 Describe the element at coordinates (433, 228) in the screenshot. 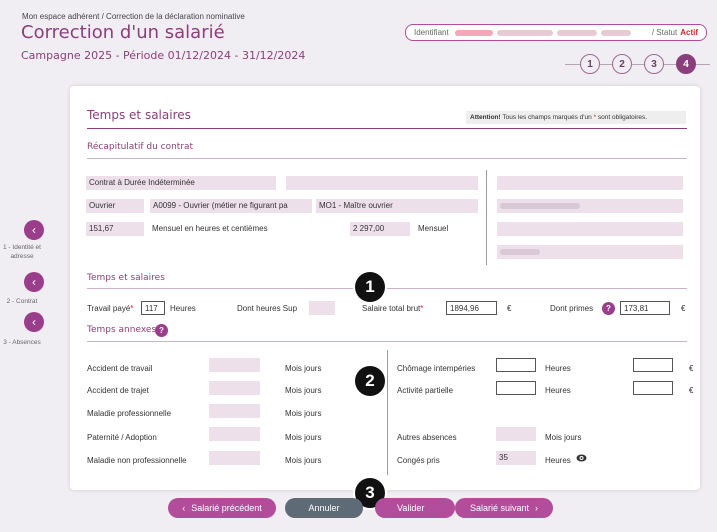

I see `contract-salary-label: Mensuel` at that location.